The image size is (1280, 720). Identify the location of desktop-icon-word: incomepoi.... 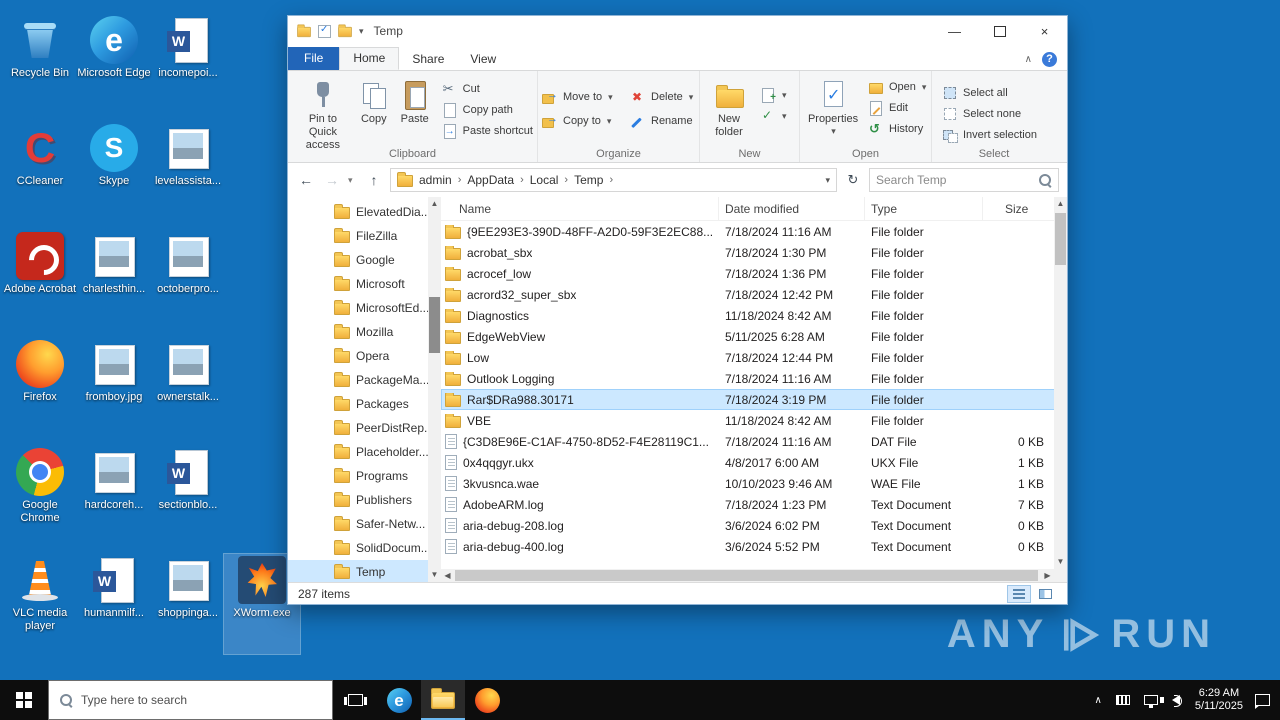
(188, 64).